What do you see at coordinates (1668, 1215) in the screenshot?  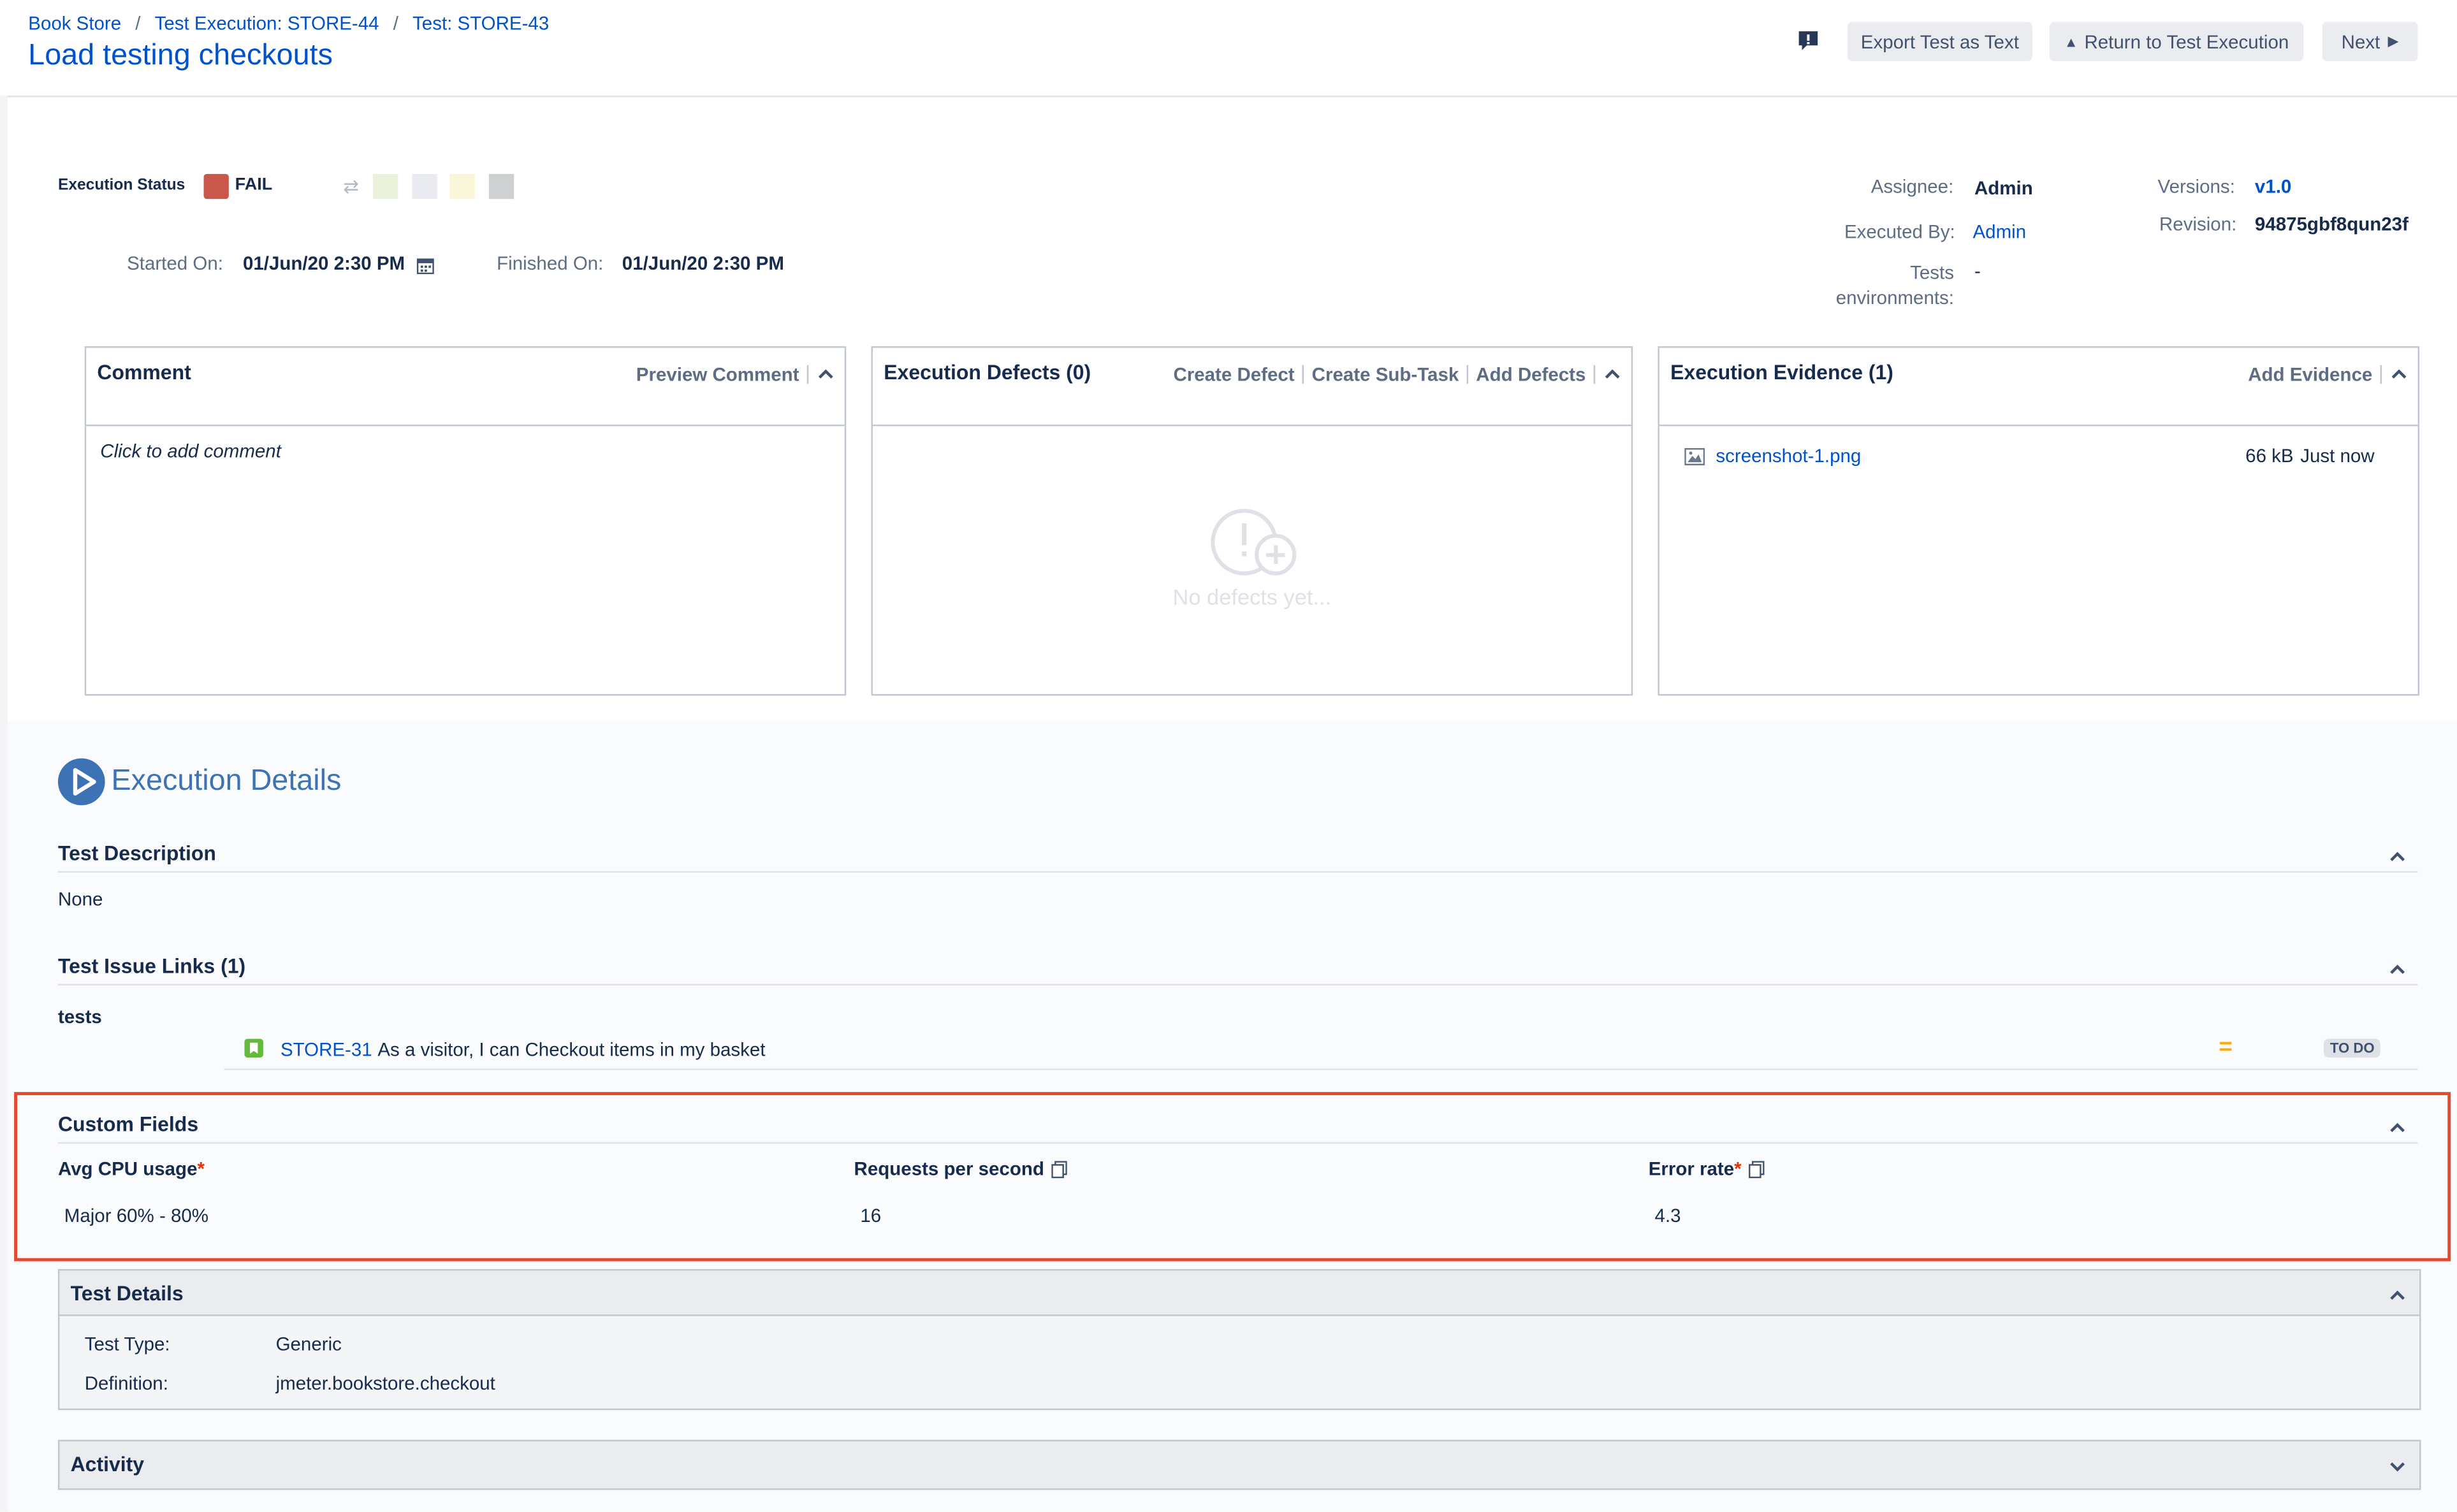 I see `error-rate-value: 4.3` at bounding box center [1668, 1215].